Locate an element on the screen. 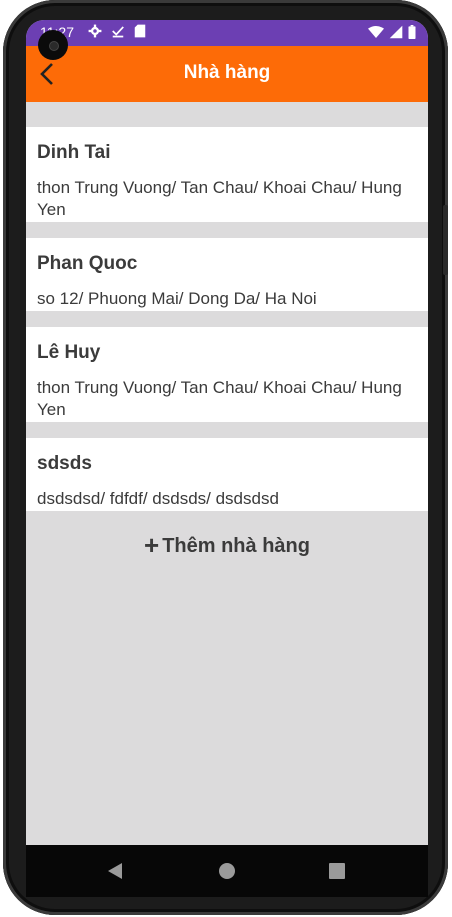 The image size is (452, 917). restaurant-name: Phan Quoc is located at coordinates (87, 263).